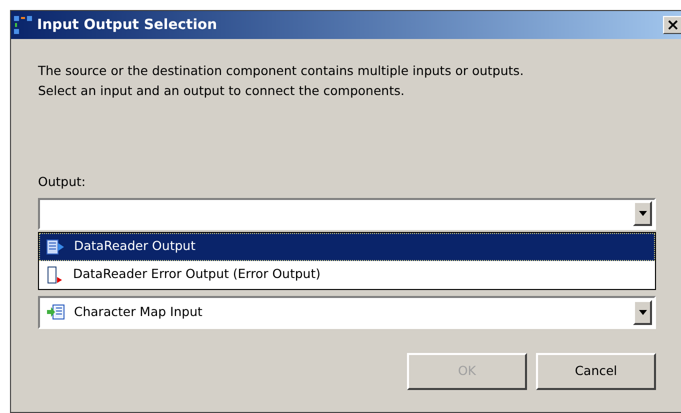 Image resolution: width=681 pixels, height=413 pixels. What do you see at coordinates (347, 274) in the screenshot?
I see `dropdown-option: DataReader Error Output (Error Output)` at bounding box center [347, 274].